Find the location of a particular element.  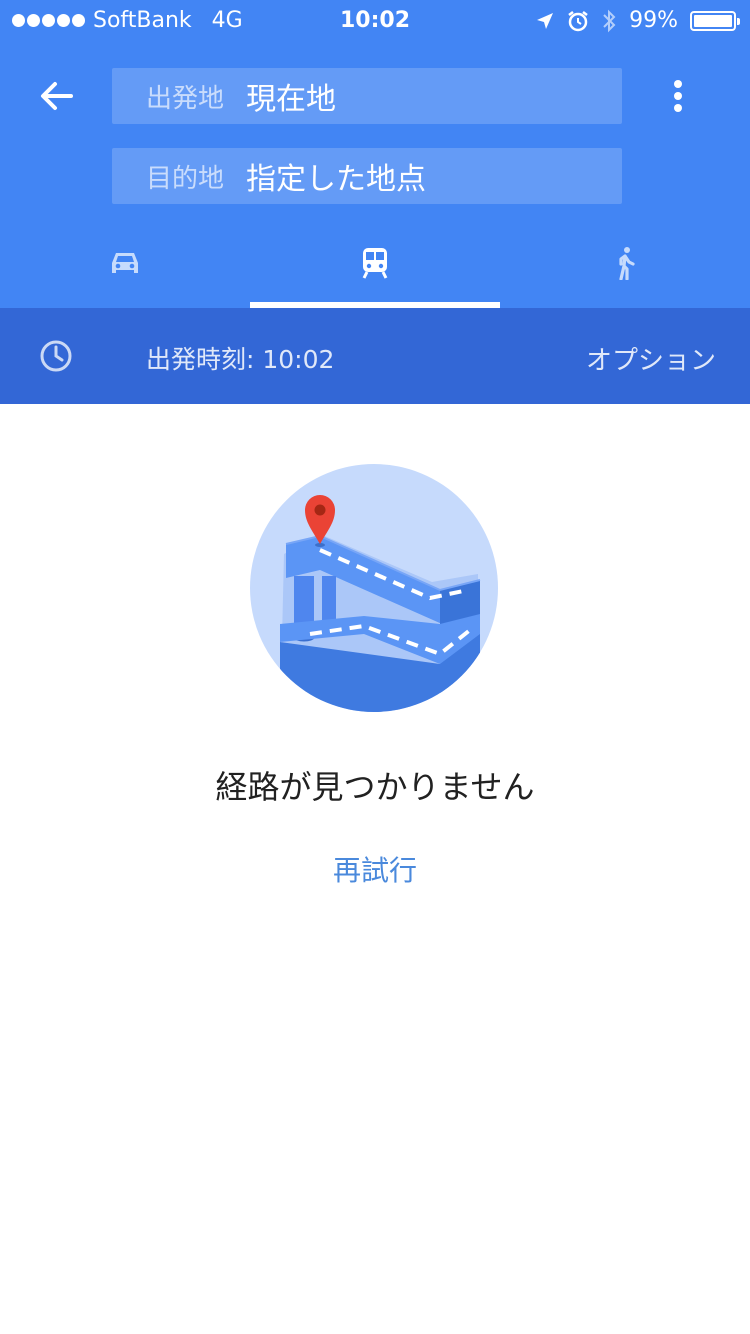

battery-percent: 99% is located at coordinates (653, 20).